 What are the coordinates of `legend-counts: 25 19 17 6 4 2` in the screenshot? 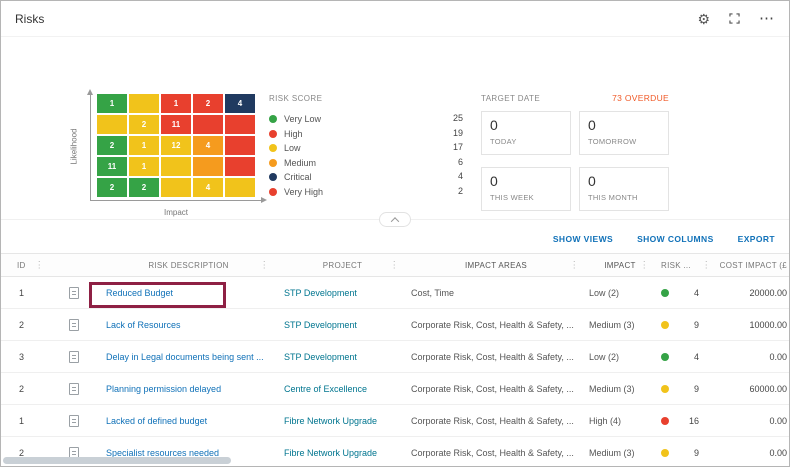 It's located at (449, 154).